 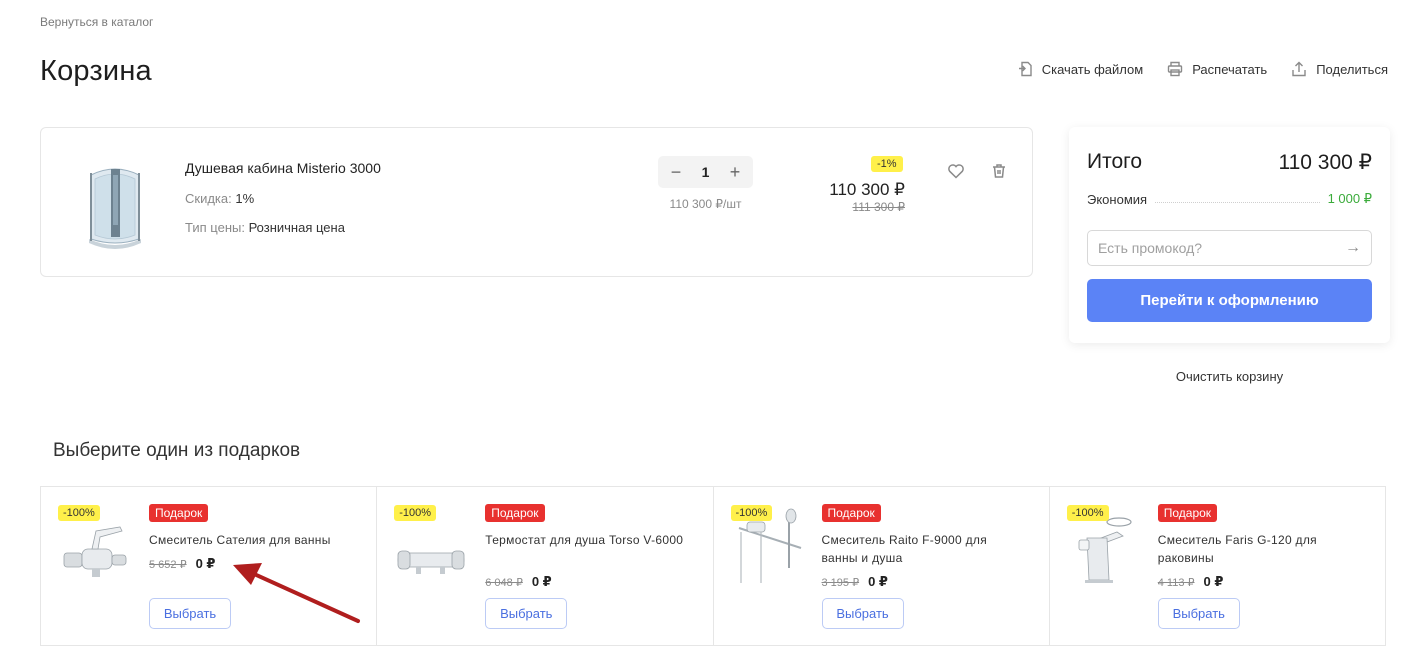 I want to click on gift-old-price: 3 195 ₽, so click(x=840, y=583).